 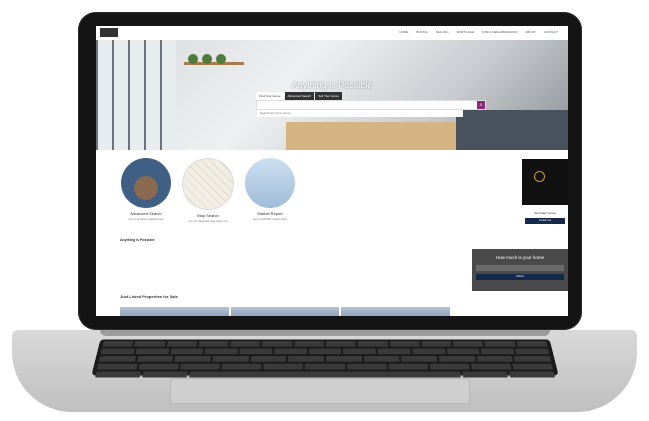 What do you see at coordinates (499, 32) in the screenshot?
I see `nav-item-neighborhood: FIND A NEIGHBORHOOD` at bounding box center [499, 32].